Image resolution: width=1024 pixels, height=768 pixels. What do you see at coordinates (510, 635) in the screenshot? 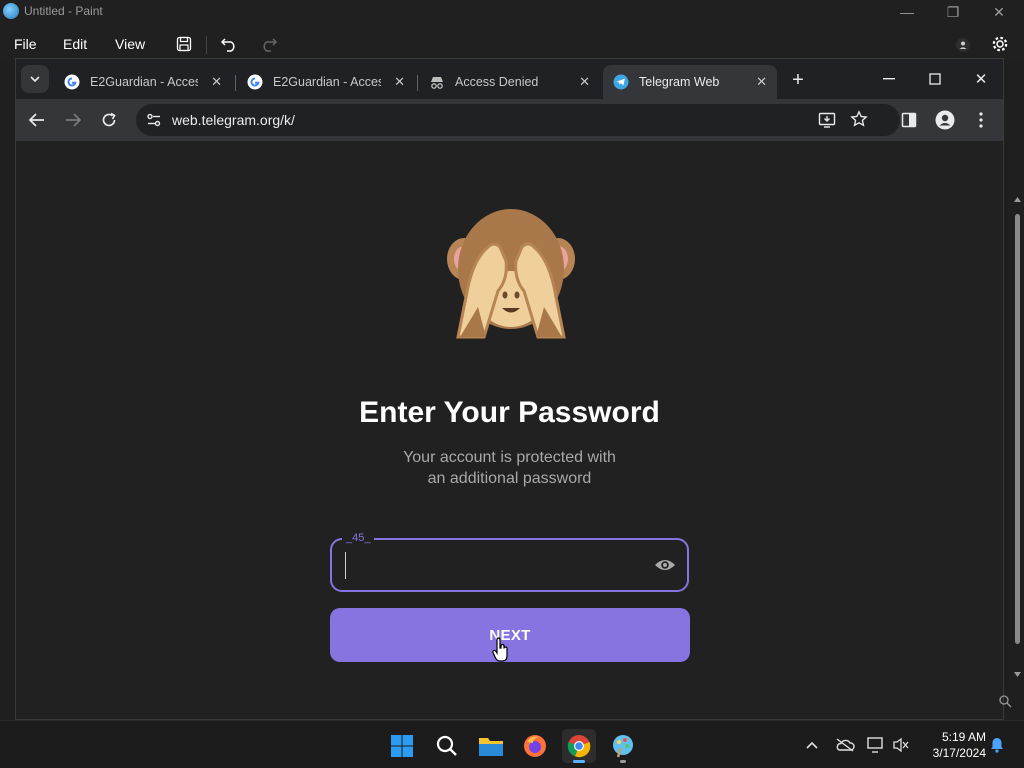
I see `next-button: NEXT` at bounding box center [510, 635].